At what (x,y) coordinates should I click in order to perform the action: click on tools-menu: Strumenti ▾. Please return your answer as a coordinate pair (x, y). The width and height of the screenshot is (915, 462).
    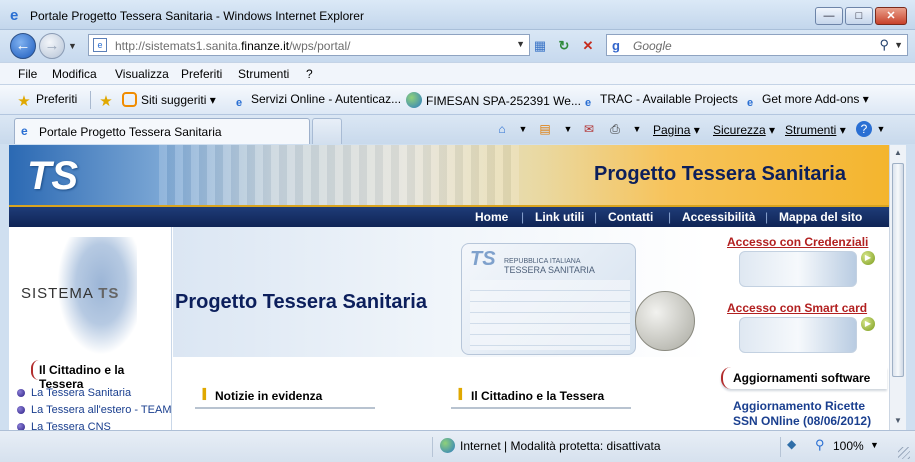
    Looking at the image, I should click on (815, 130).